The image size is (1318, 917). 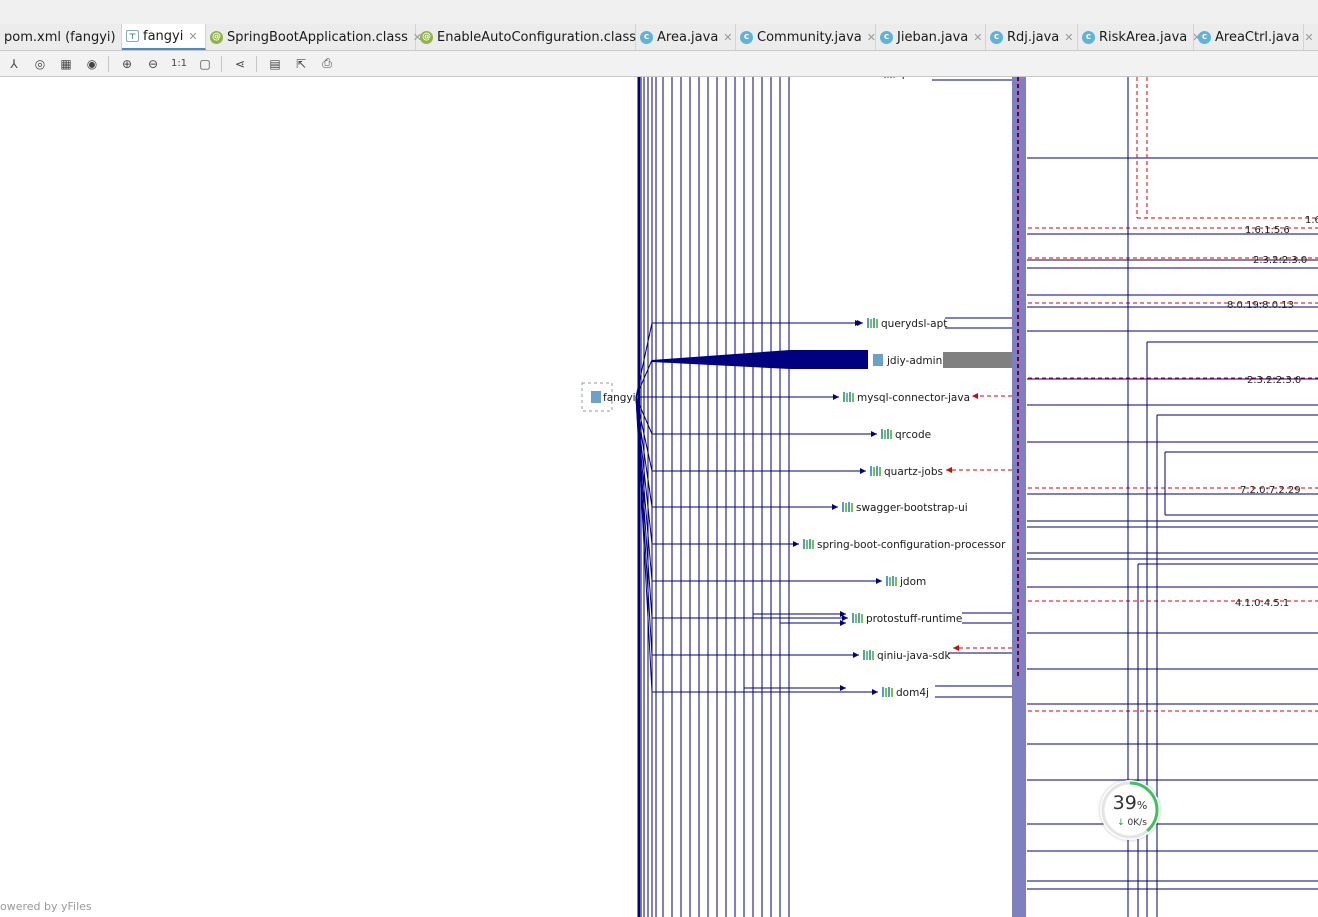 I want to click on actual-size-button: 1:1, so click(x=179, y=64).